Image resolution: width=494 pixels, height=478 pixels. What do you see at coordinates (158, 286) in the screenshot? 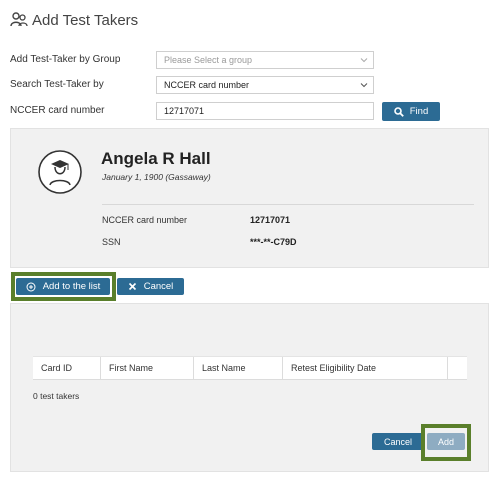
I see `cancel-button-label: Cancel` at bounding box center [158, 286].